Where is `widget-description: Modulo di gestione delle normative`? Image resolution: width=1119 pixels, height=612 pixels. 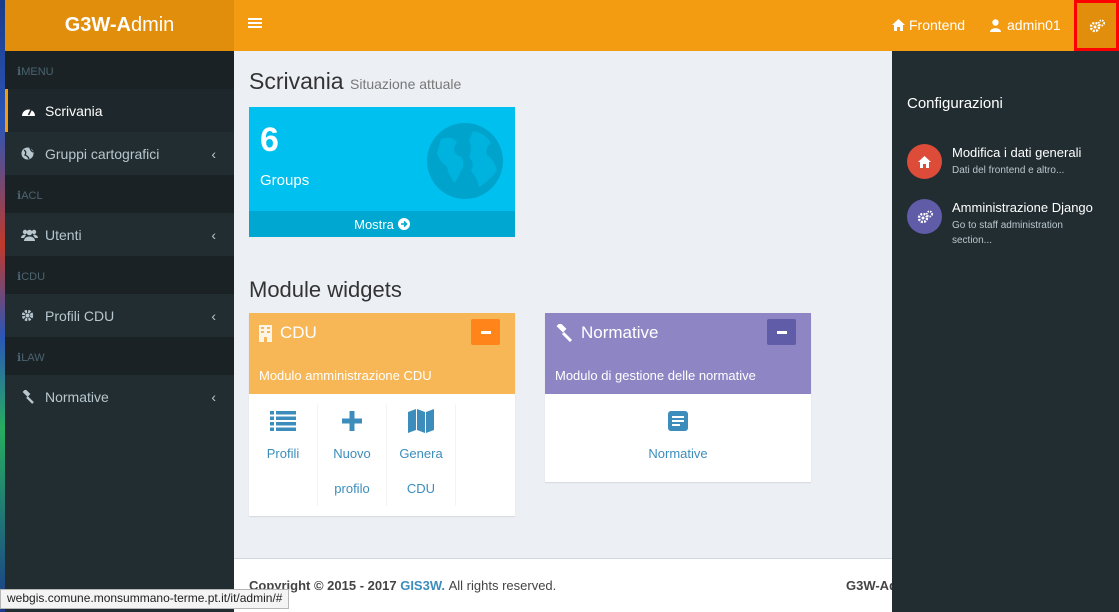
widget-description: Modulo di gestione delle normative is located at coordinates (655, 375).